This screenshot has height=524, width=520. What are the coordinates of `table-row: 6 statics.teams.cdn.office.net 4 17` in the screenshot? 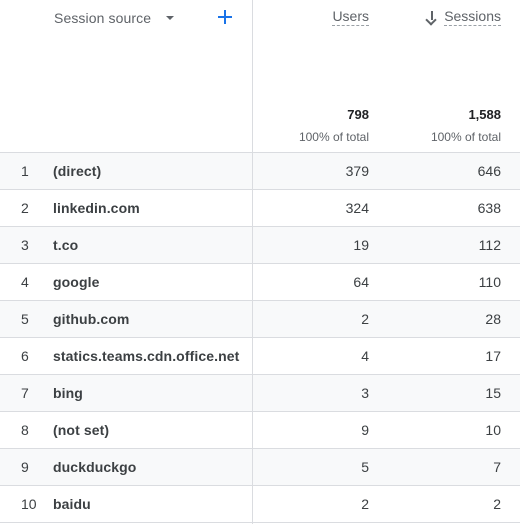 It's located at (260, 356).